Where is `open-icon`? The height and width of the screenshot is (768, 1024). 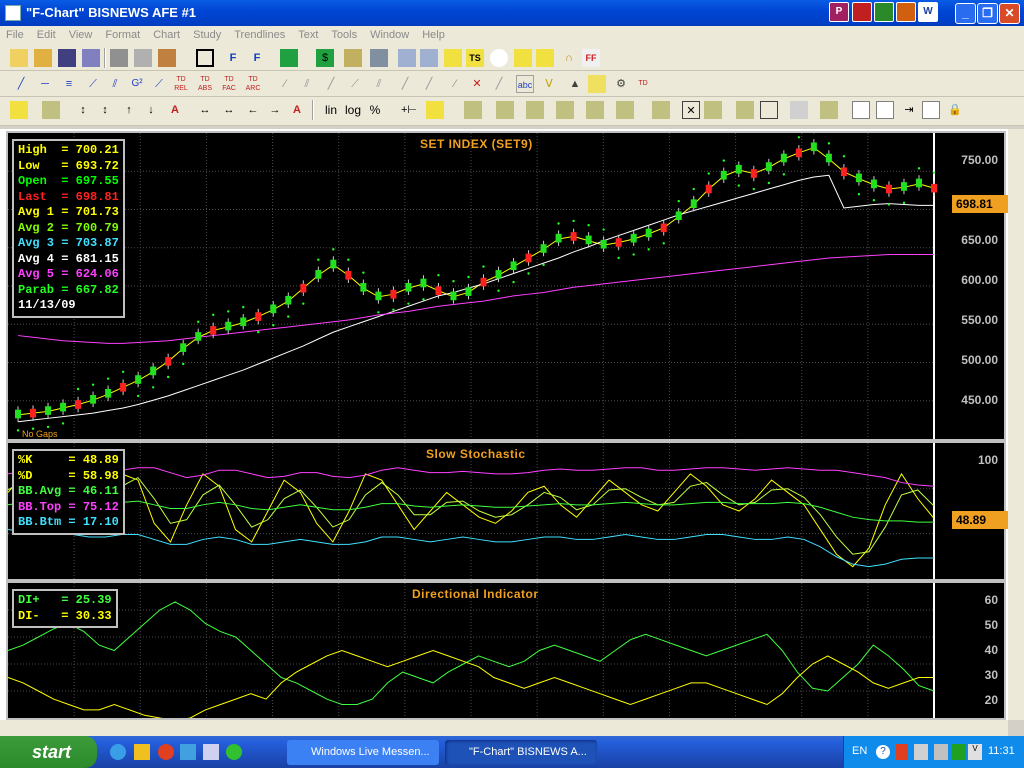 open-icon is located at coordinates (43, 58).